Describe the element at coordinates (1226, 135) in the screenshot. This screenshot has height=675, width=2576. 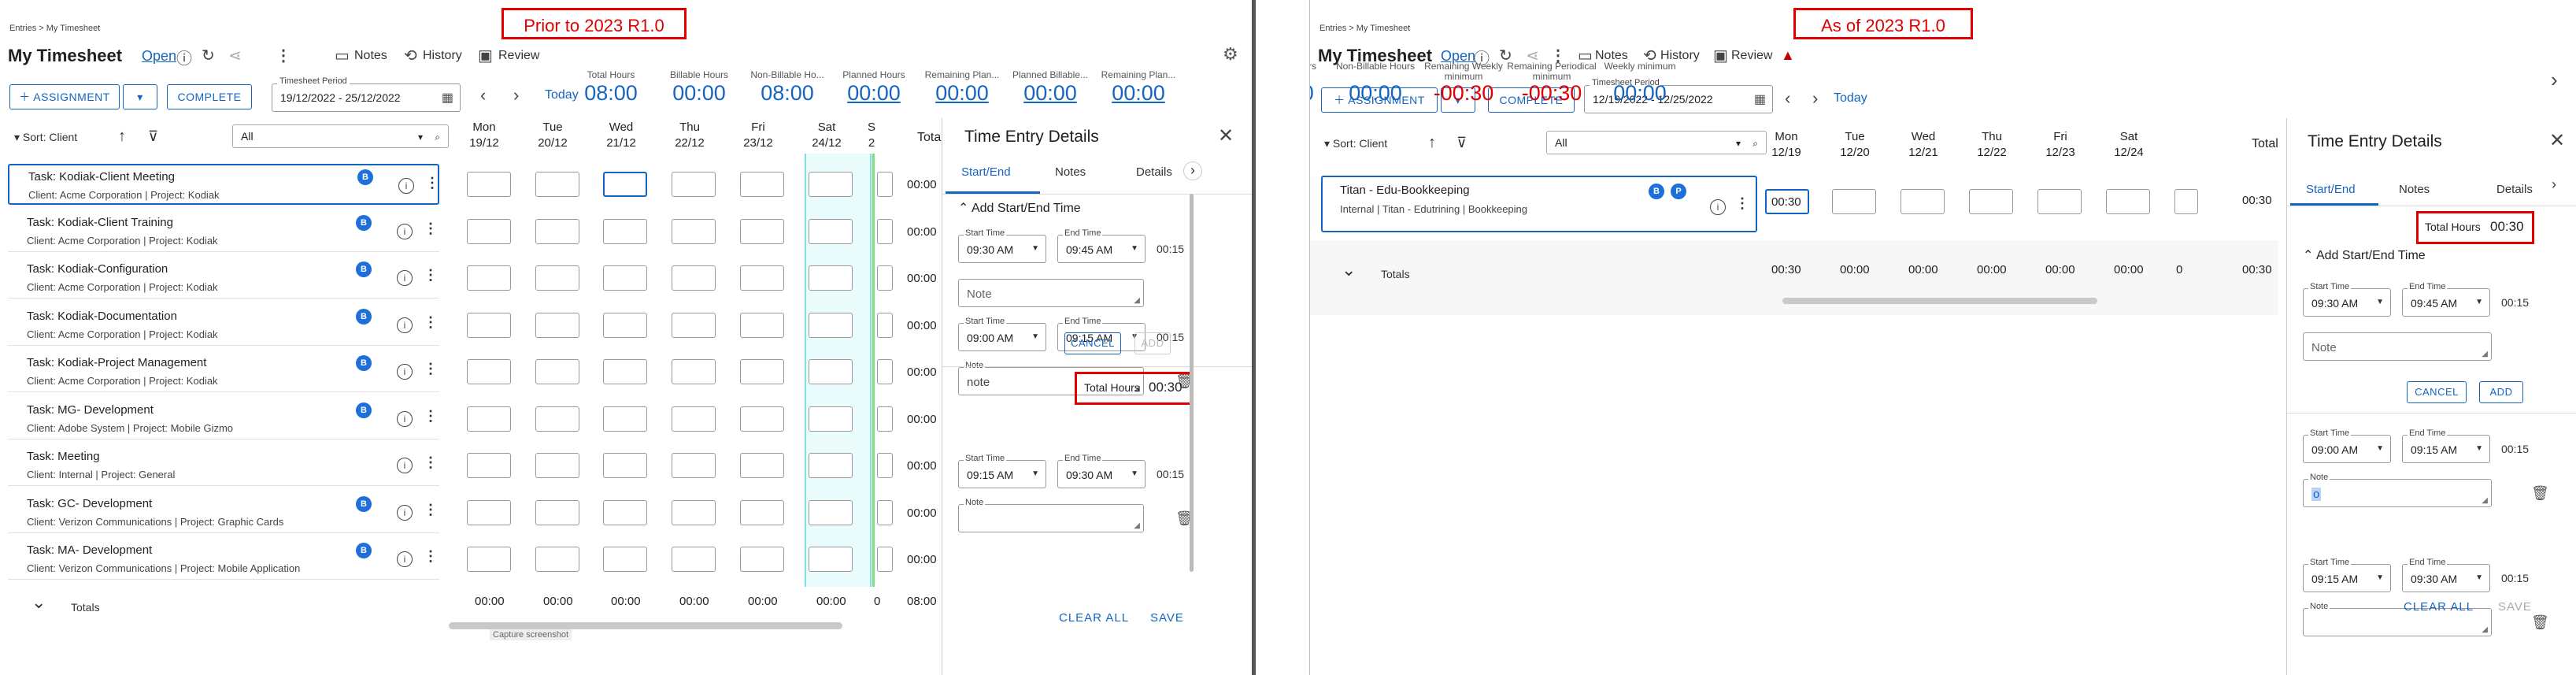
I see `close-icon: ✕` at that location.